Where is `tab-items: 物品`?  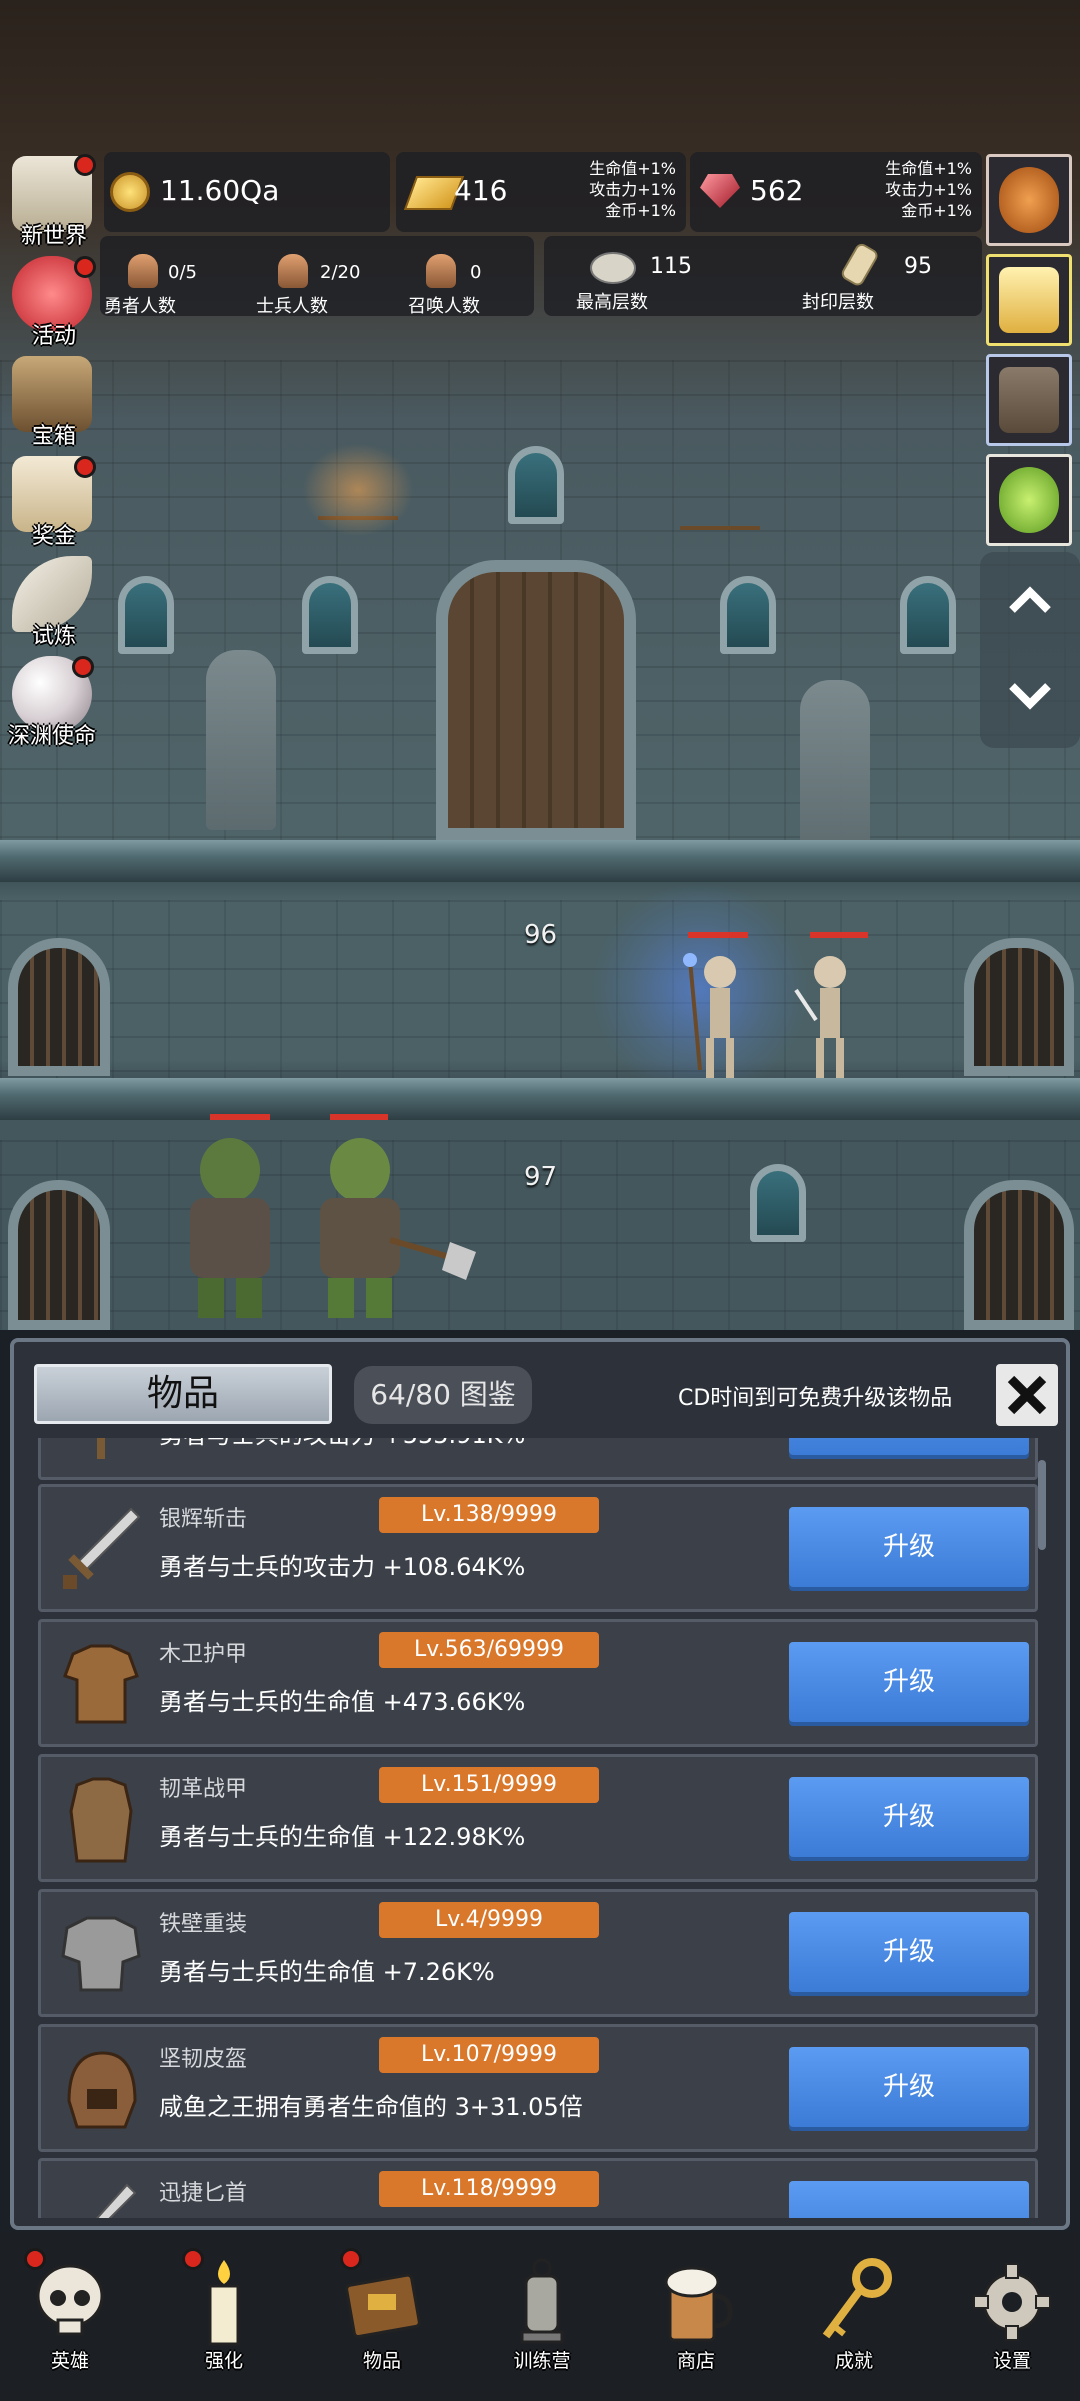 tab-items: 物品 is located at coordinates (183, 1394).